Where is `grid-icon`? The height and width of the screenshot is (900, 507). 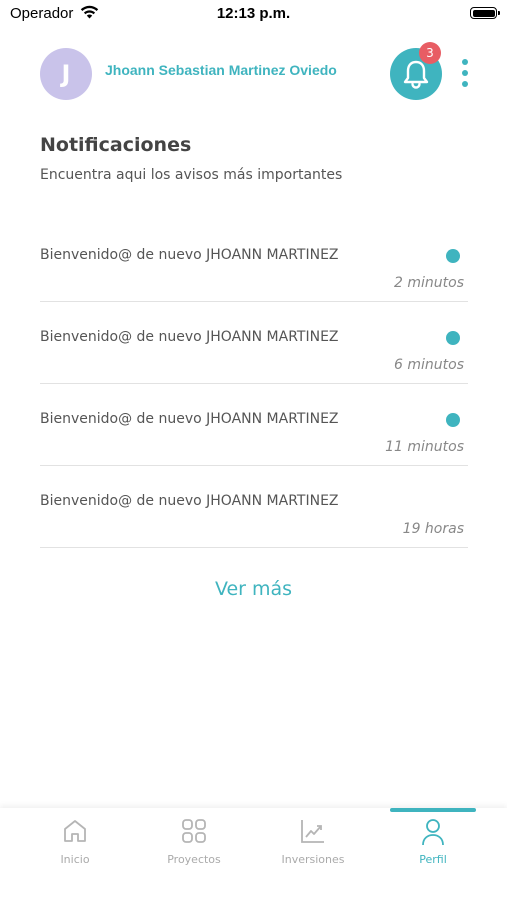 grid-icon is located at coordinates (194, 833).